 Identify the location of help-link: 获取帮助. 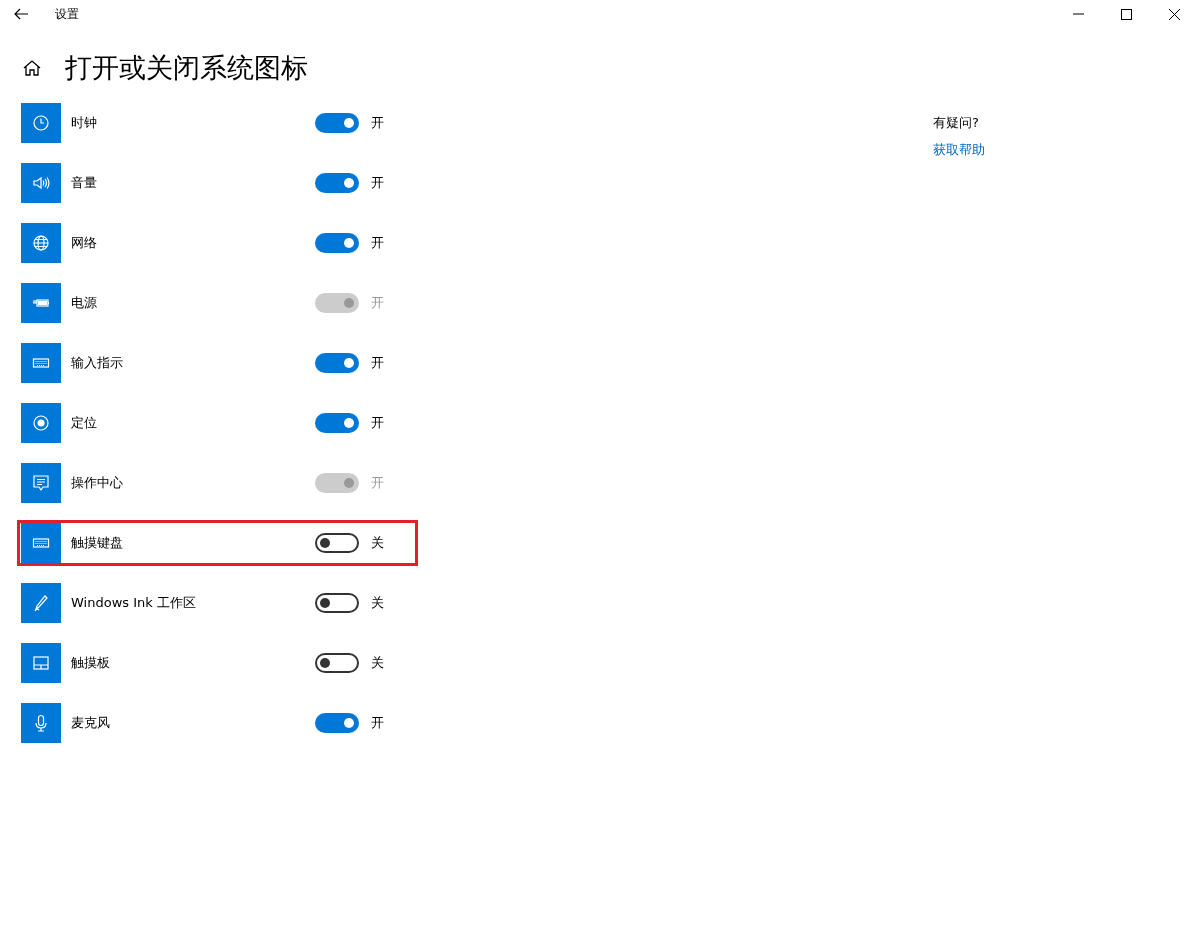
(959, 150).